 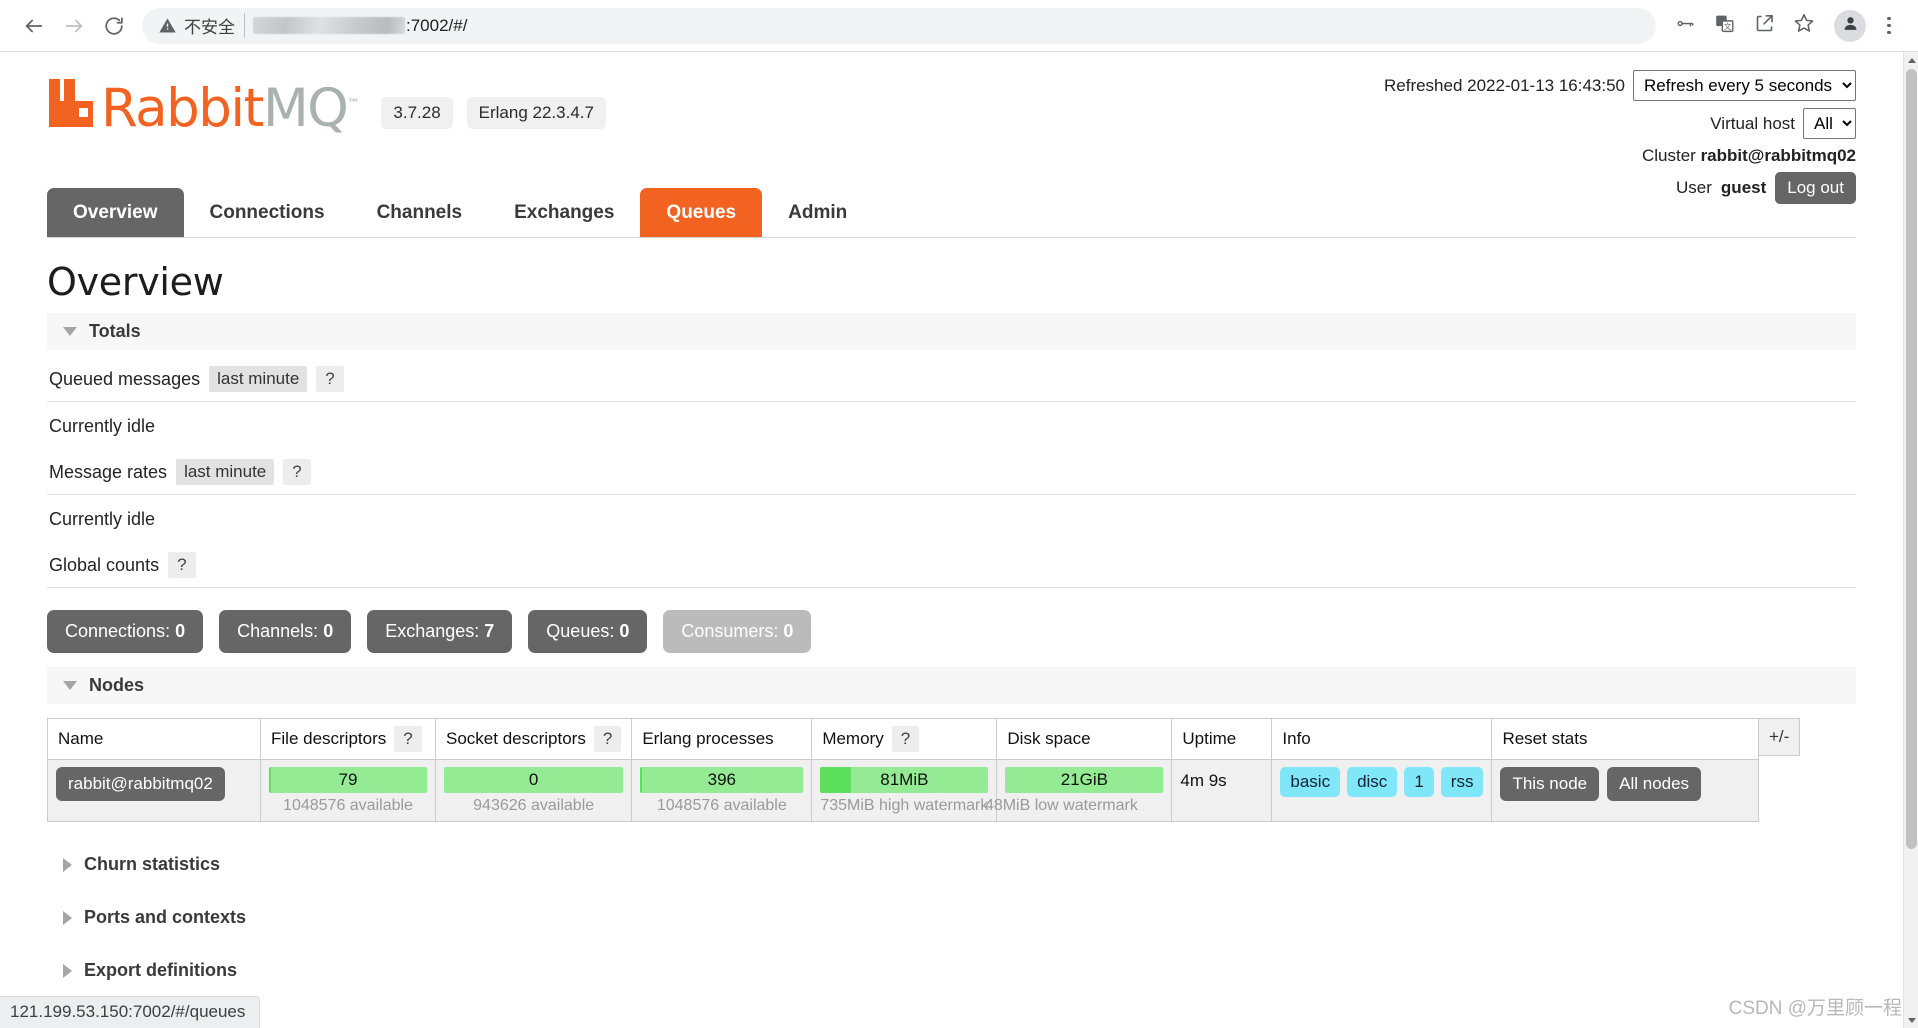 What do you see at coordinates (1850, 25) in the screenshot?
I see `profile-button` at bounding box center [1850, 25].